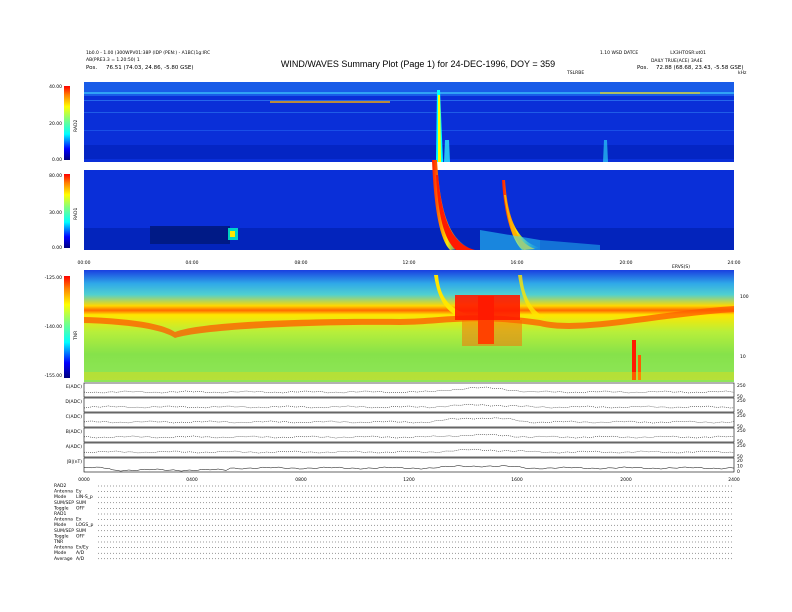 This screenshot has width=792, height=612. Describe the element at coordinates (54, 327) in the screenshot. I see `tnr-tick-mid: -140.00` at that location.